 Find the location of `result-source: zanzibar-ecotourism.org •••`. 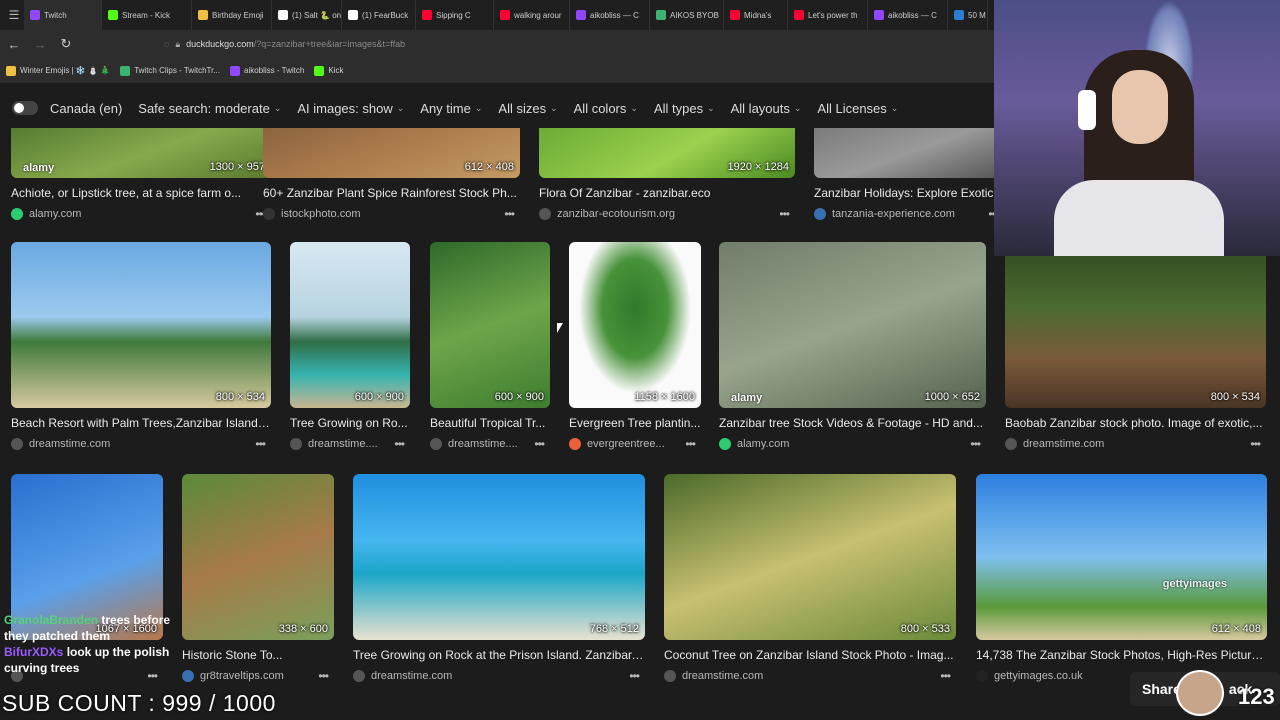

result-source: zanzibar-ecotourism.org ••• is located at coordinates (667, 214).